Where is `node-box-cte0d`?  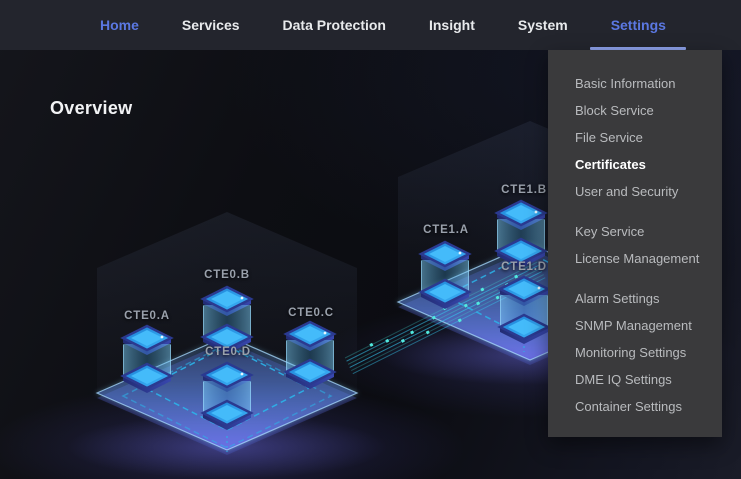
node-box-cte0d is located at coordinates (227, 396).